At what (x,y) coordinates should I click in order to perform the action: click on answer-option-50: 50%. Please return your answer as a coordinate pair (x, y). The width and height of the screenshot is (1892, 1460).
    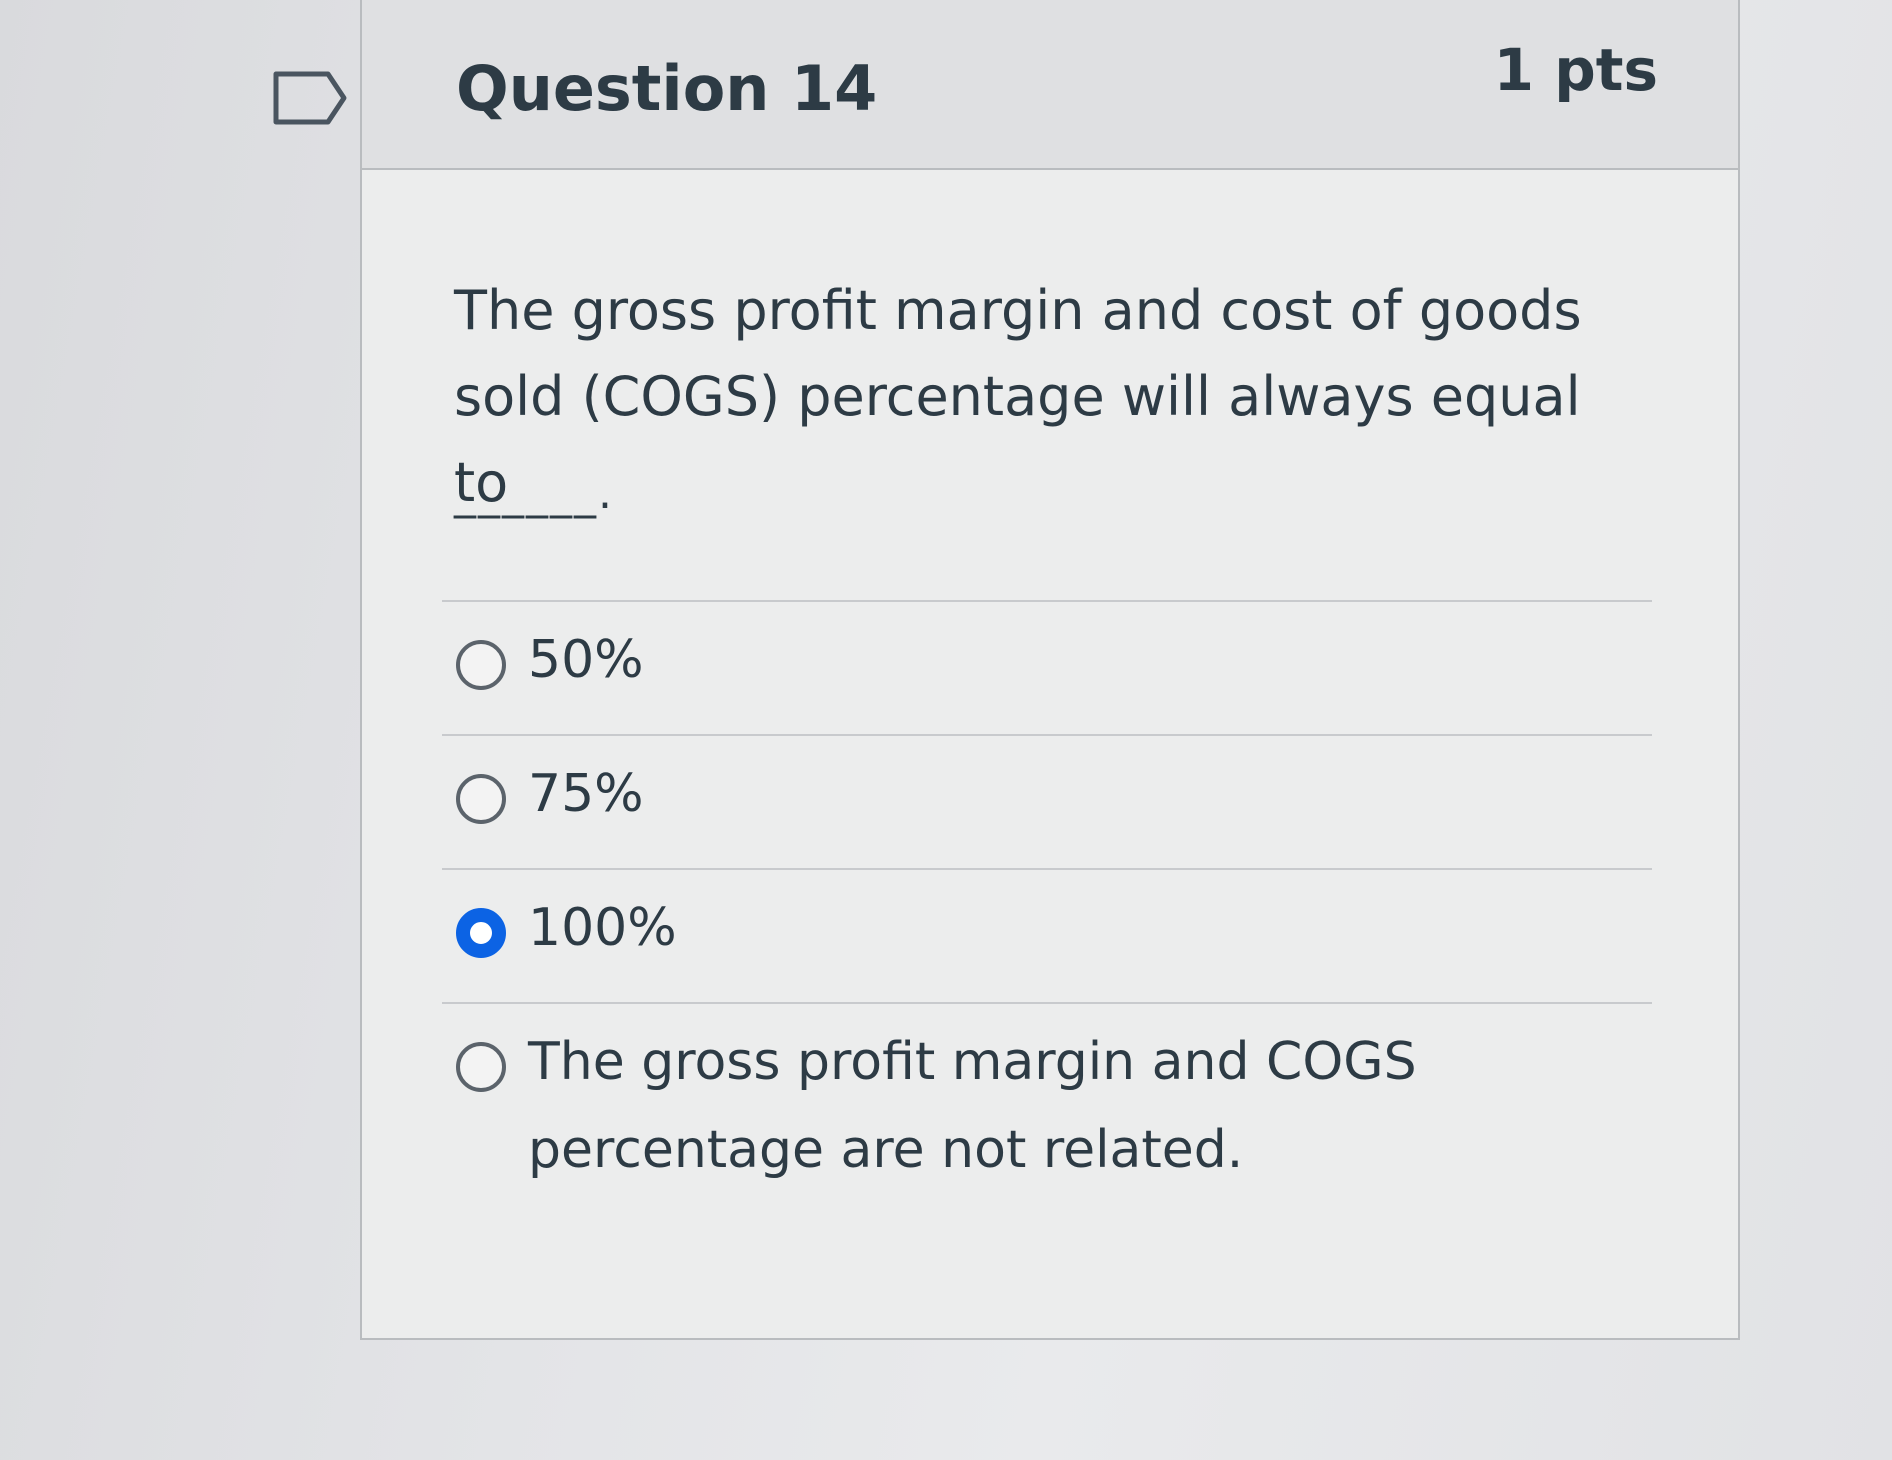
    Looking at the image, I should click on (1047, 667).